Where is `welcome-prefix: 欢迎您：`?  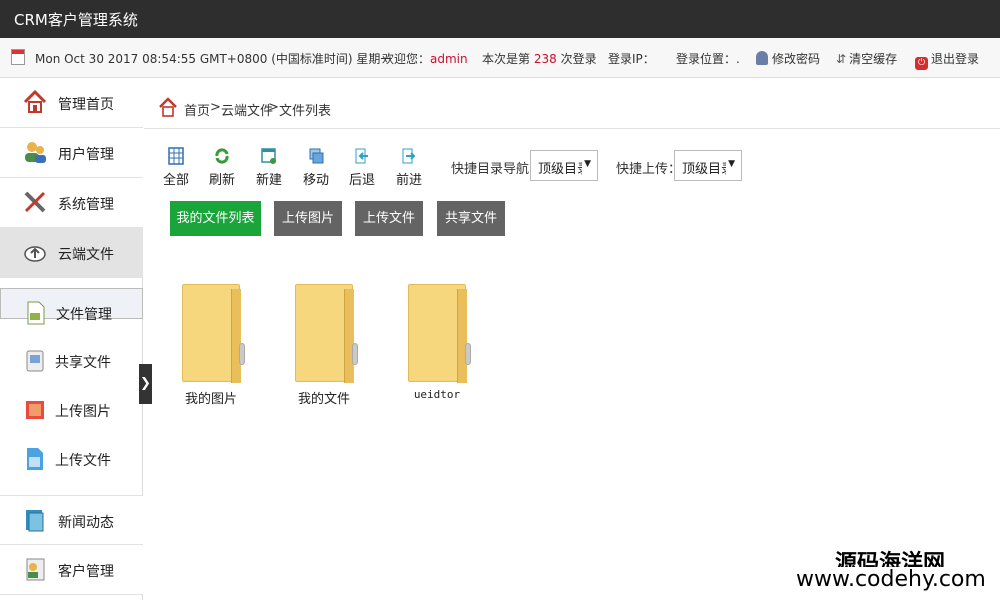
welcome-prefix: 欢迎您： is located at coordinates (406, 59).